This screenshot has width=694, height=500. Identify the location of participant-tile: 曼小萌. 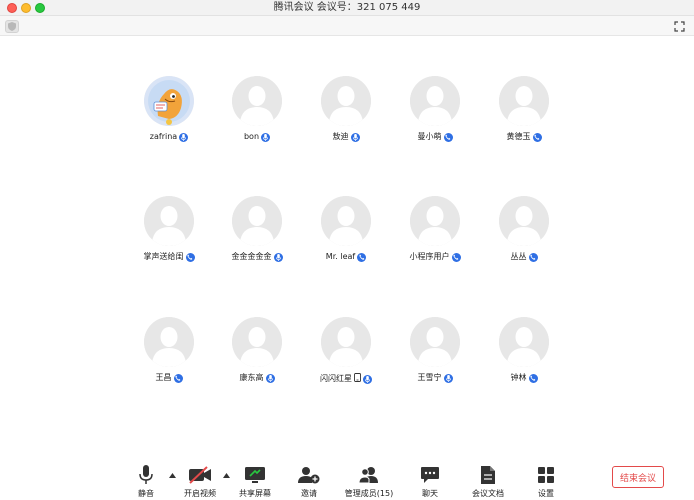
(435, 109).